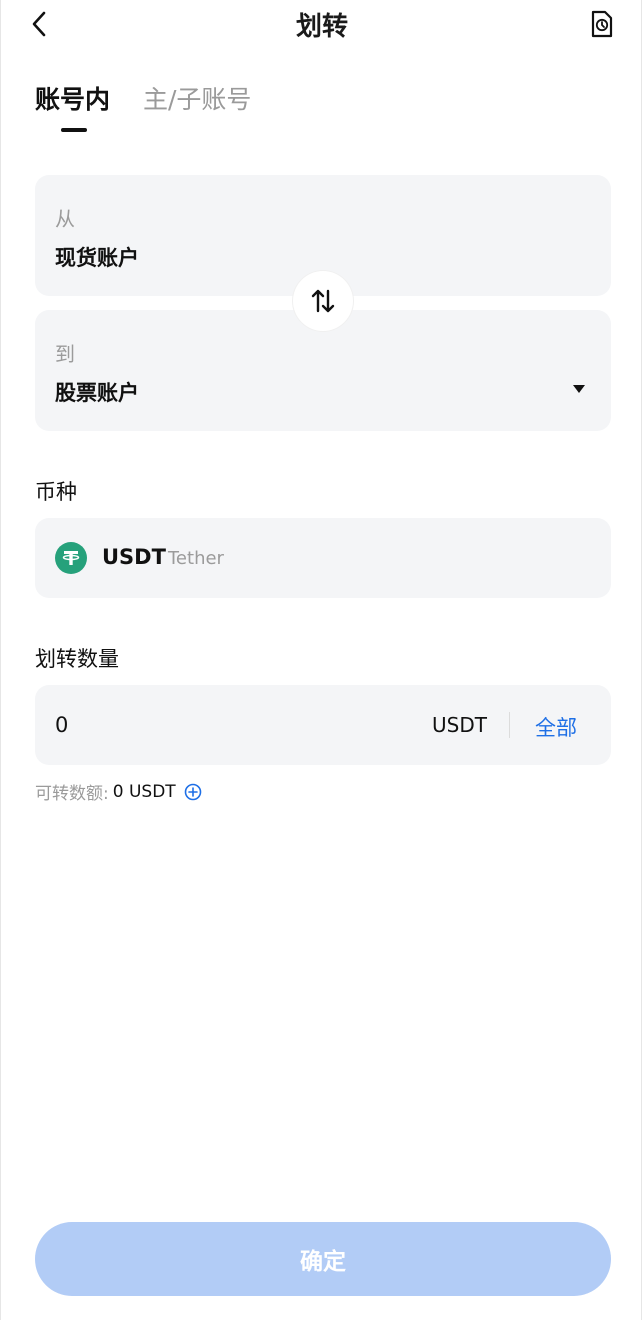 Image resolution: width=642 pixels, height=1320 pixels. I want to click on available-label: 可转数额:, so click(72, 794).